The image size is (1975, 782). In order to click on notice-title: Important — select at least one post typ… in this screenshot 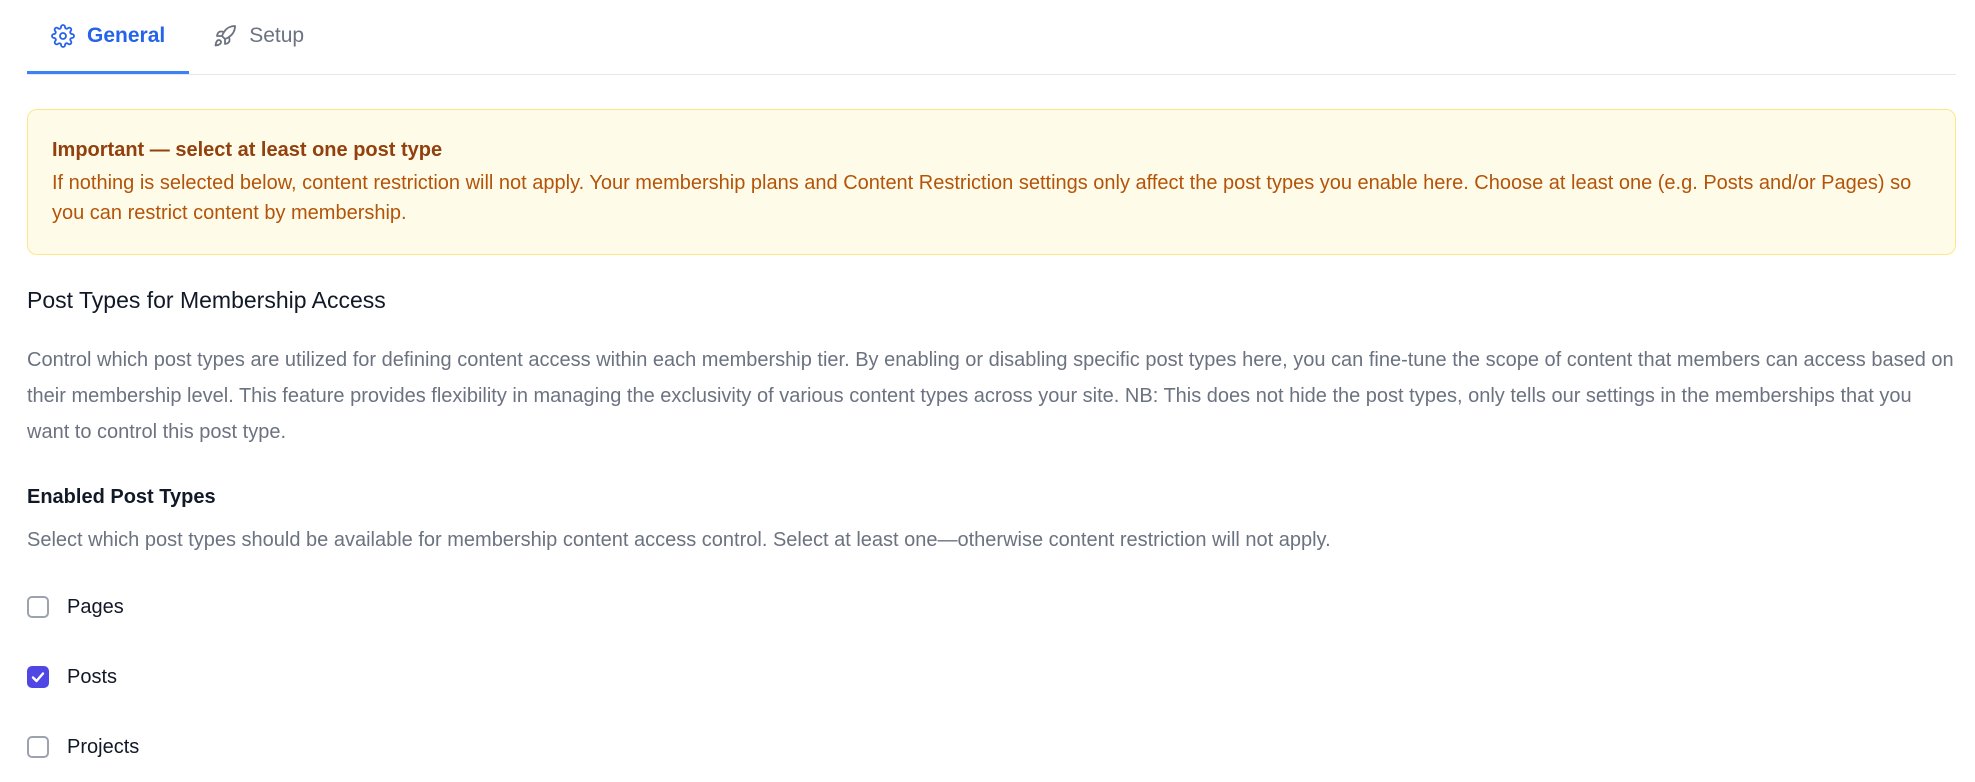, I will do `click(247, 150)`.